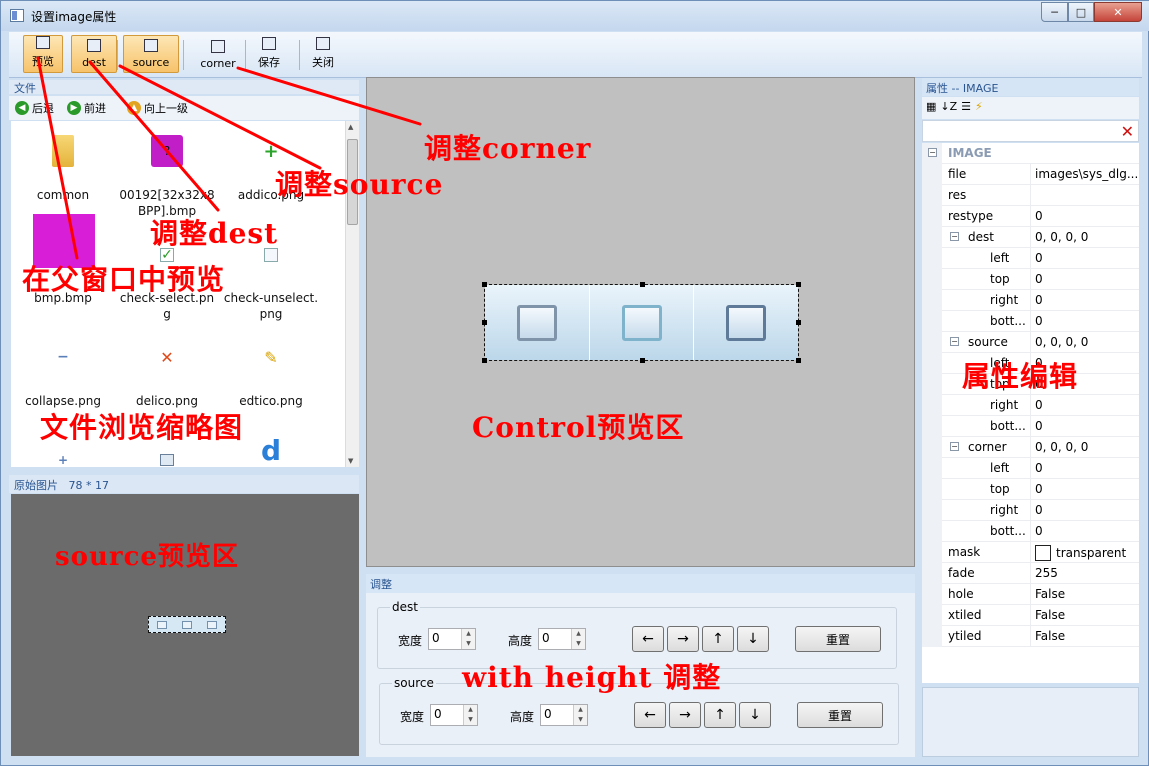 This screenshot has width=1149, height=766. What do you see at coordinates (329, 96) in the screenshot?
I see `annotation-line-corner` at bounding box center [329, 96].